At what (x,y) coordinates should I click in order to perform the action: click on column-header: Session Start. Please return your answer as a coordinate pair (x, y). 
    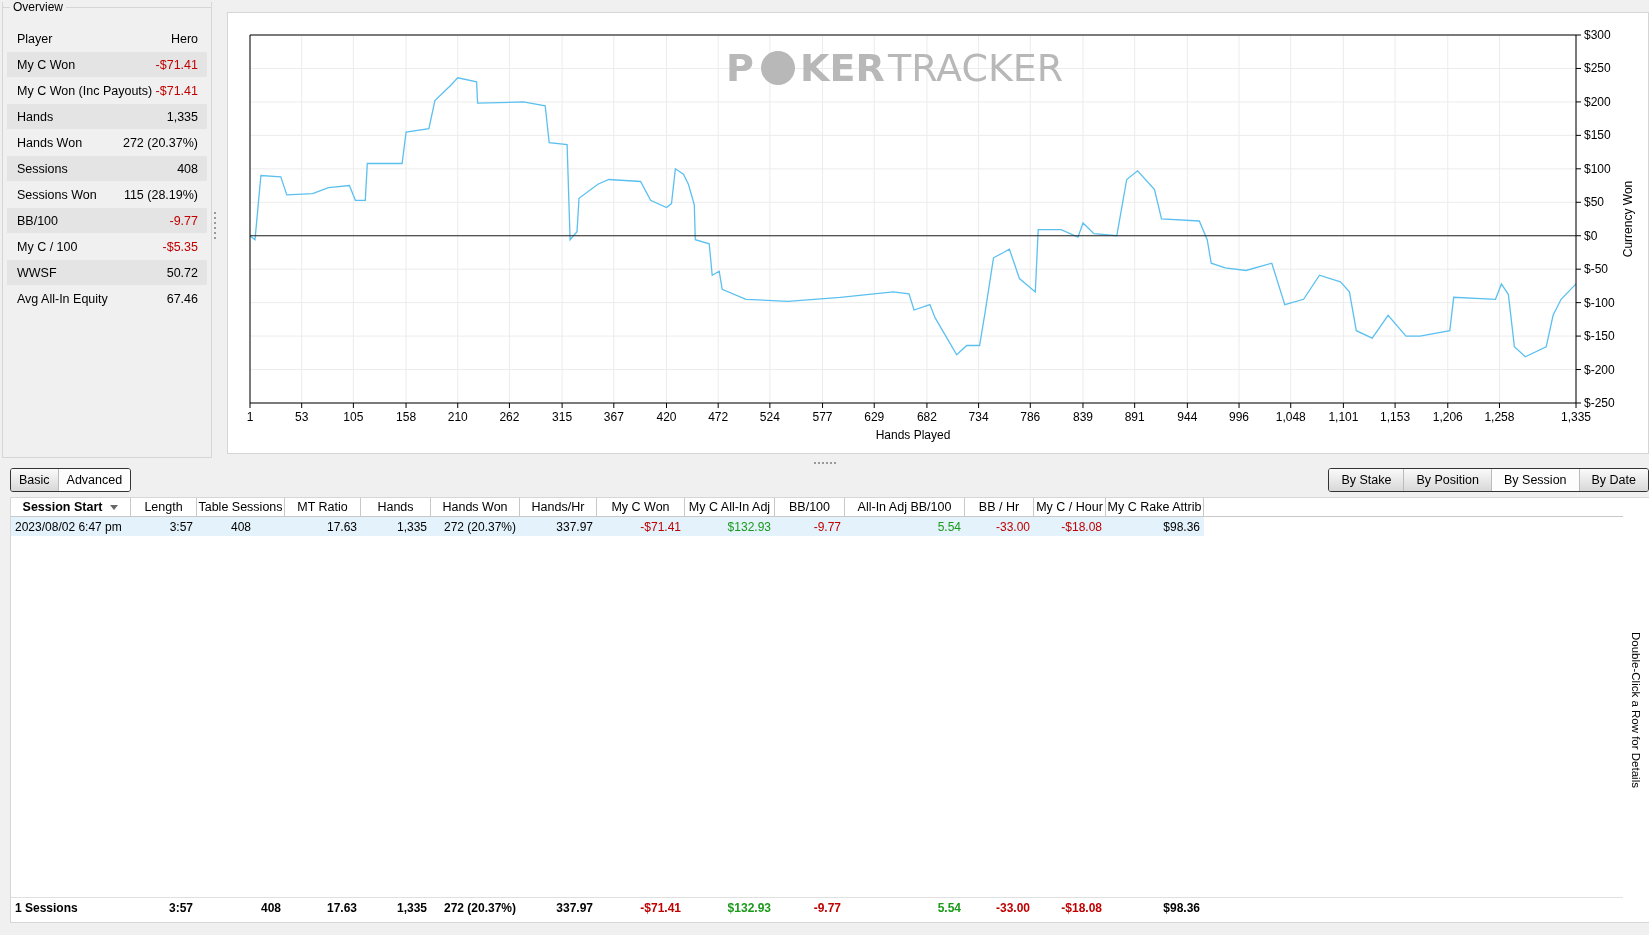
    Looking at the image, I should click on (71, 507).